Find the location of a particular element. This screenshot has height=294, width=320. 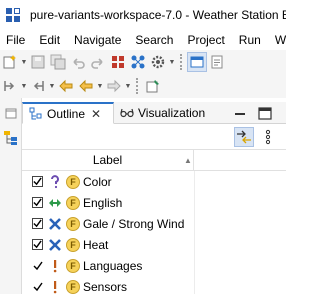

tab-outline: Outline ✕ is located at coordinates (68, 113).